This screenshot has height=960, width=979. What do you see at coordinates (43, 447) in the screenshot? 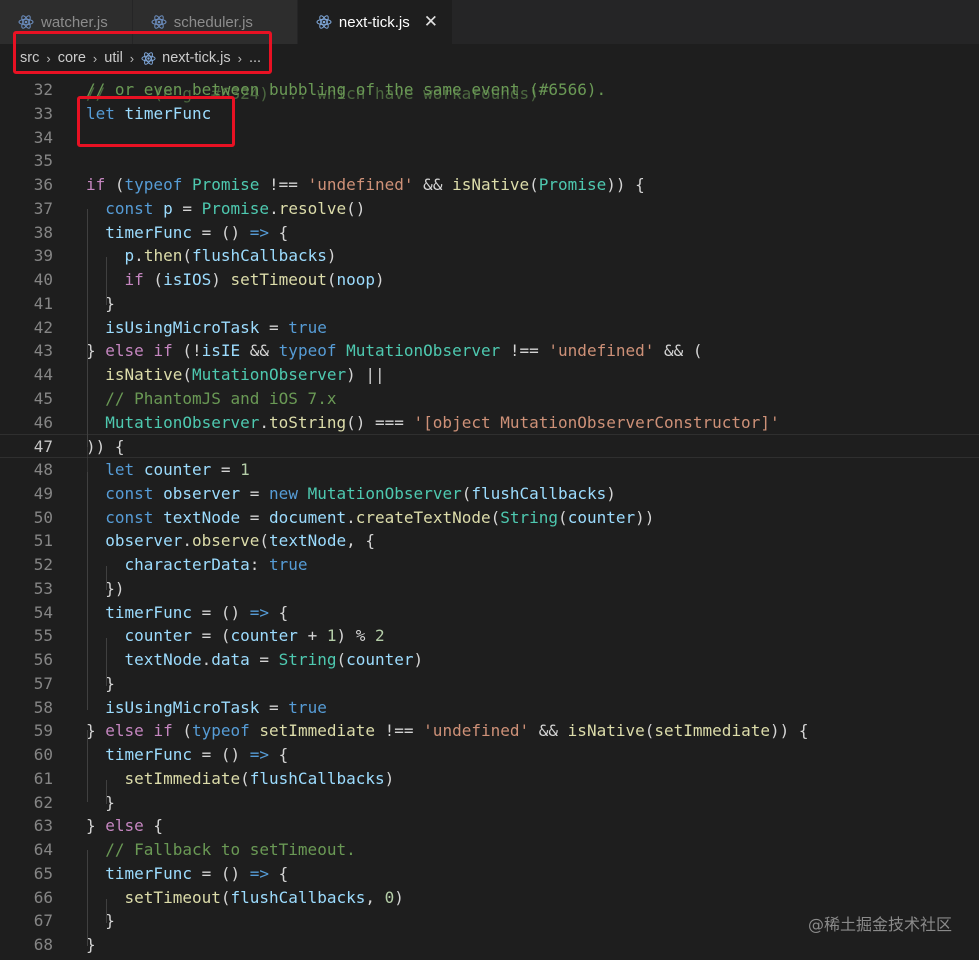
I see `line-number: 47` at bounding box center [43, 447].